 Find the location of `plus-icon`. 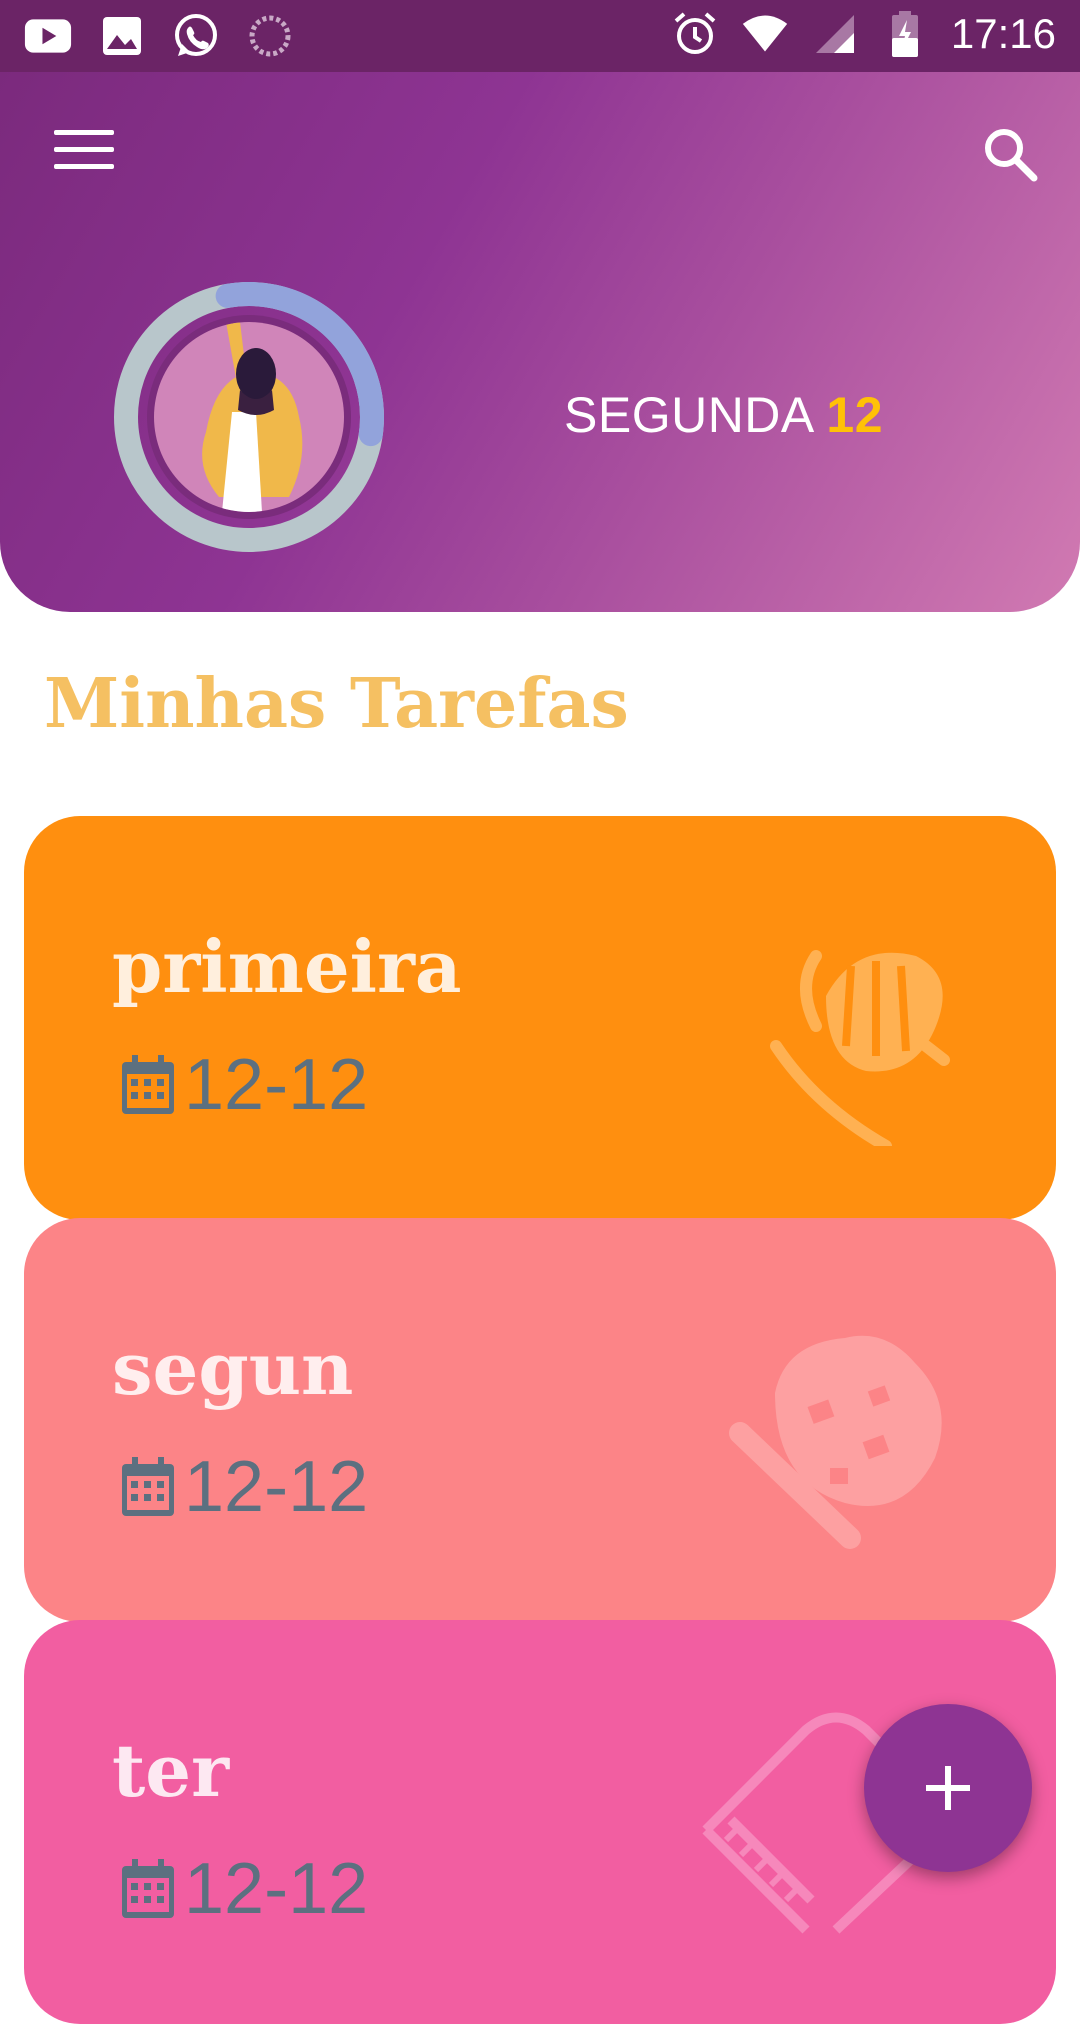

plus-icon is located at coordinates (948, 1788).